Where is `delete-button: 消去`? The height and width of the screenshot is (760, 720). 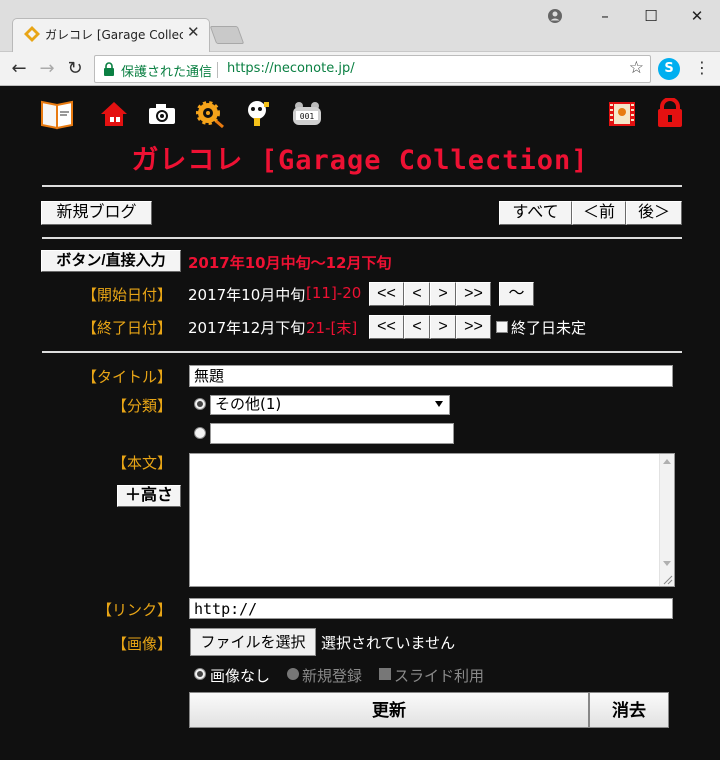 delete-button: 消去 is located at coordinates (629, 710).